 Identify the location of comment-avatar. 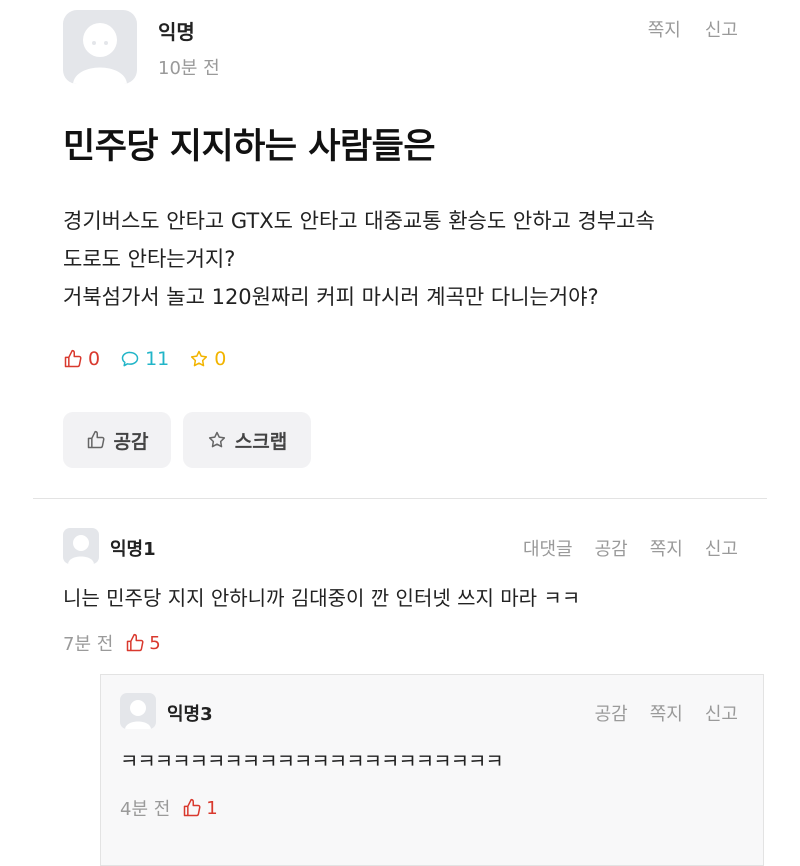
(81, 546).